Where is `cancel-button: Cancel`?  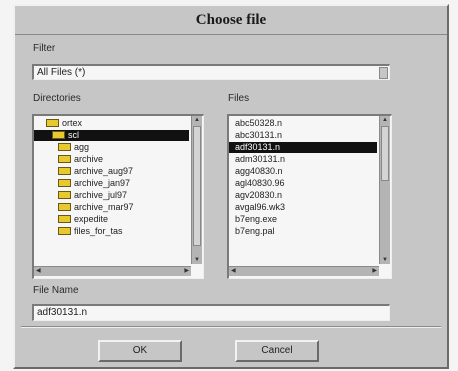 cancel-button: Cancel is located at coordinates (277, 351).